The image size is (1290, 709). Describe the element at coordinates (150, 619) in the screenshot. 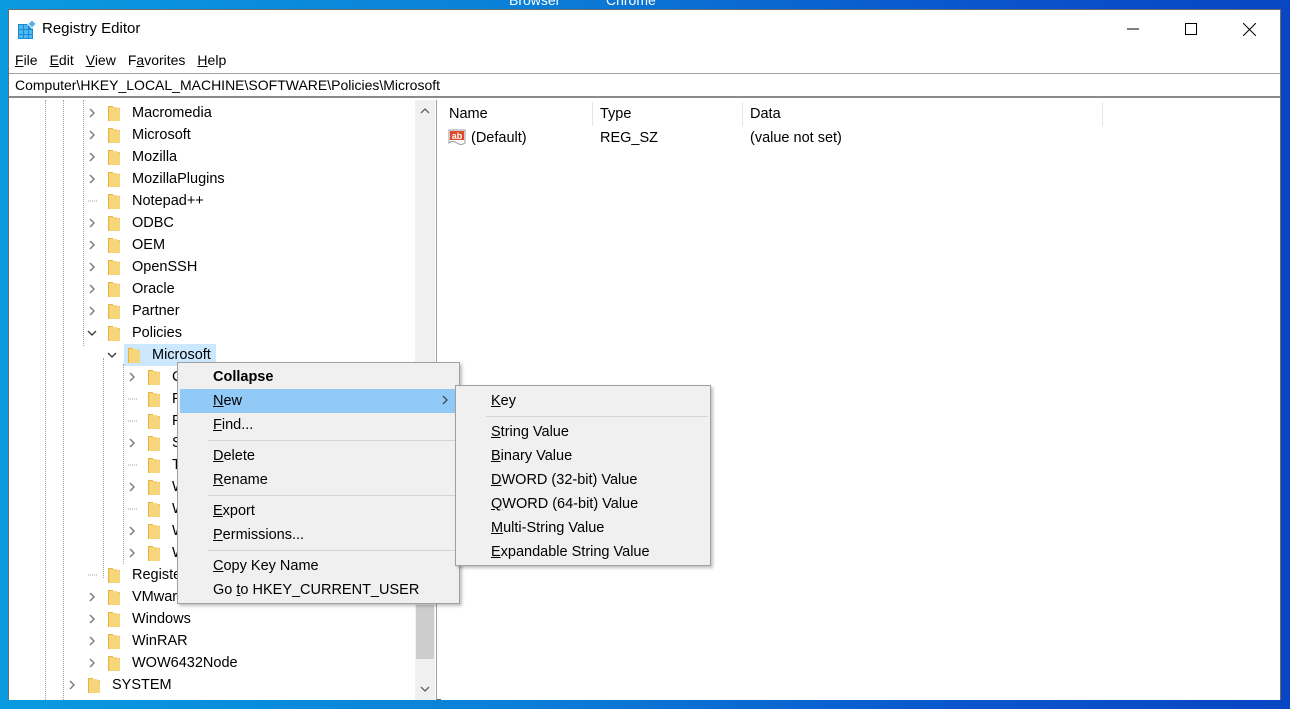

I see `tree-item-content: Windows` at that location.